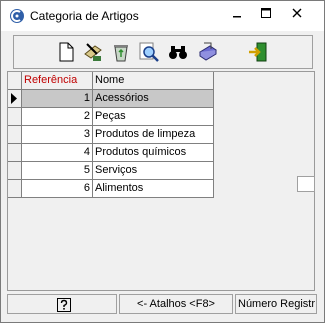  I want to click on maximize-icon, so click(266, 13).